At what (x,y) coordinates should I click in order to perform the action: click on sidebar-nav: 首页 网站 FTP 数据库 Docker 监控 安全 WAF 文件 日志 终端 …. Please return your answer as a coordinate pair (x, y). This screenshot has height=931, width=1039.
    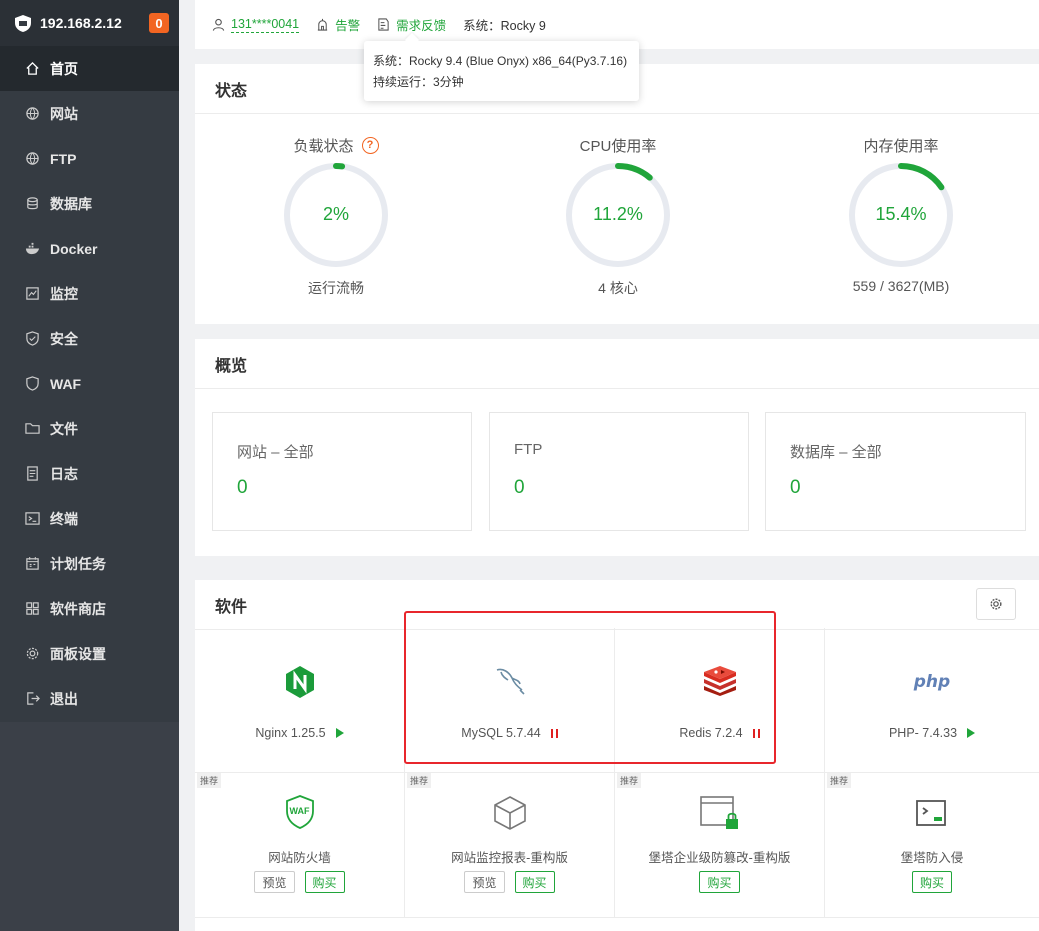
    Looking at the image, I should click on (89, 383).